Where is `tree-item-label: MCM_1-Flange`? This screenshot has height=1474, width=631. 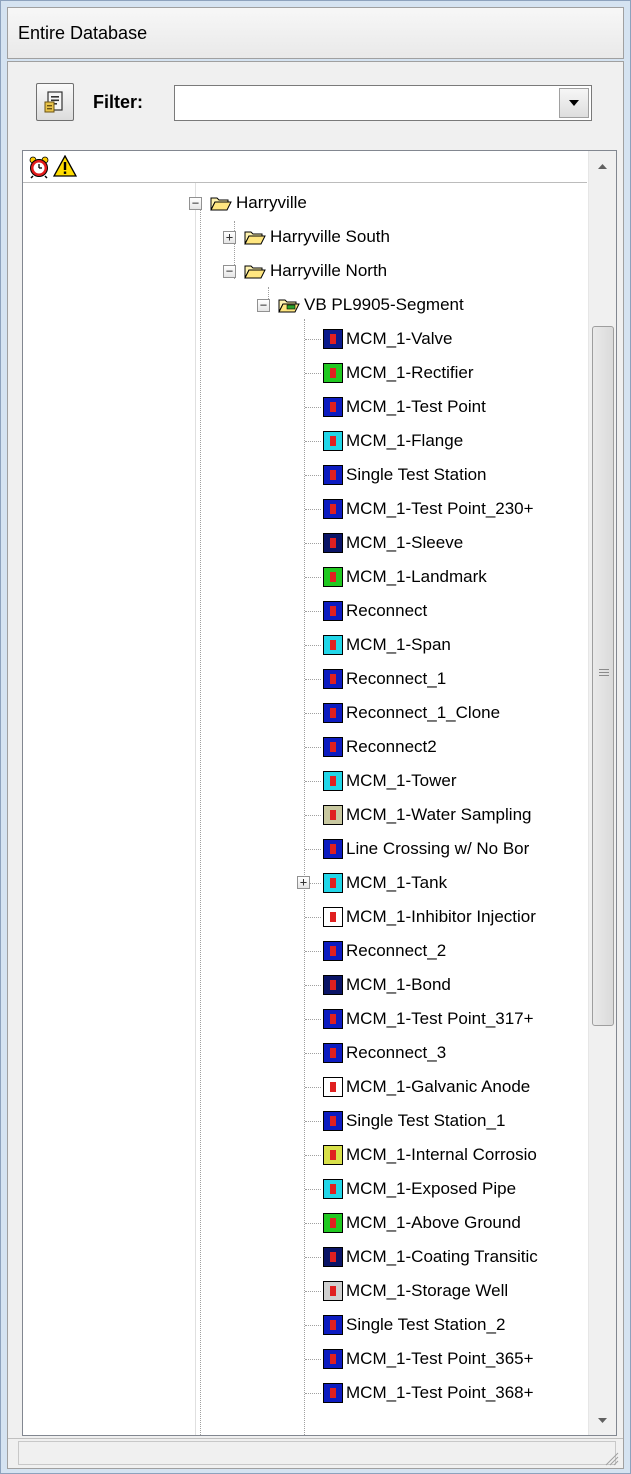 tree-item-label: MCM_1-Flange is located at coordinates (405, 440).